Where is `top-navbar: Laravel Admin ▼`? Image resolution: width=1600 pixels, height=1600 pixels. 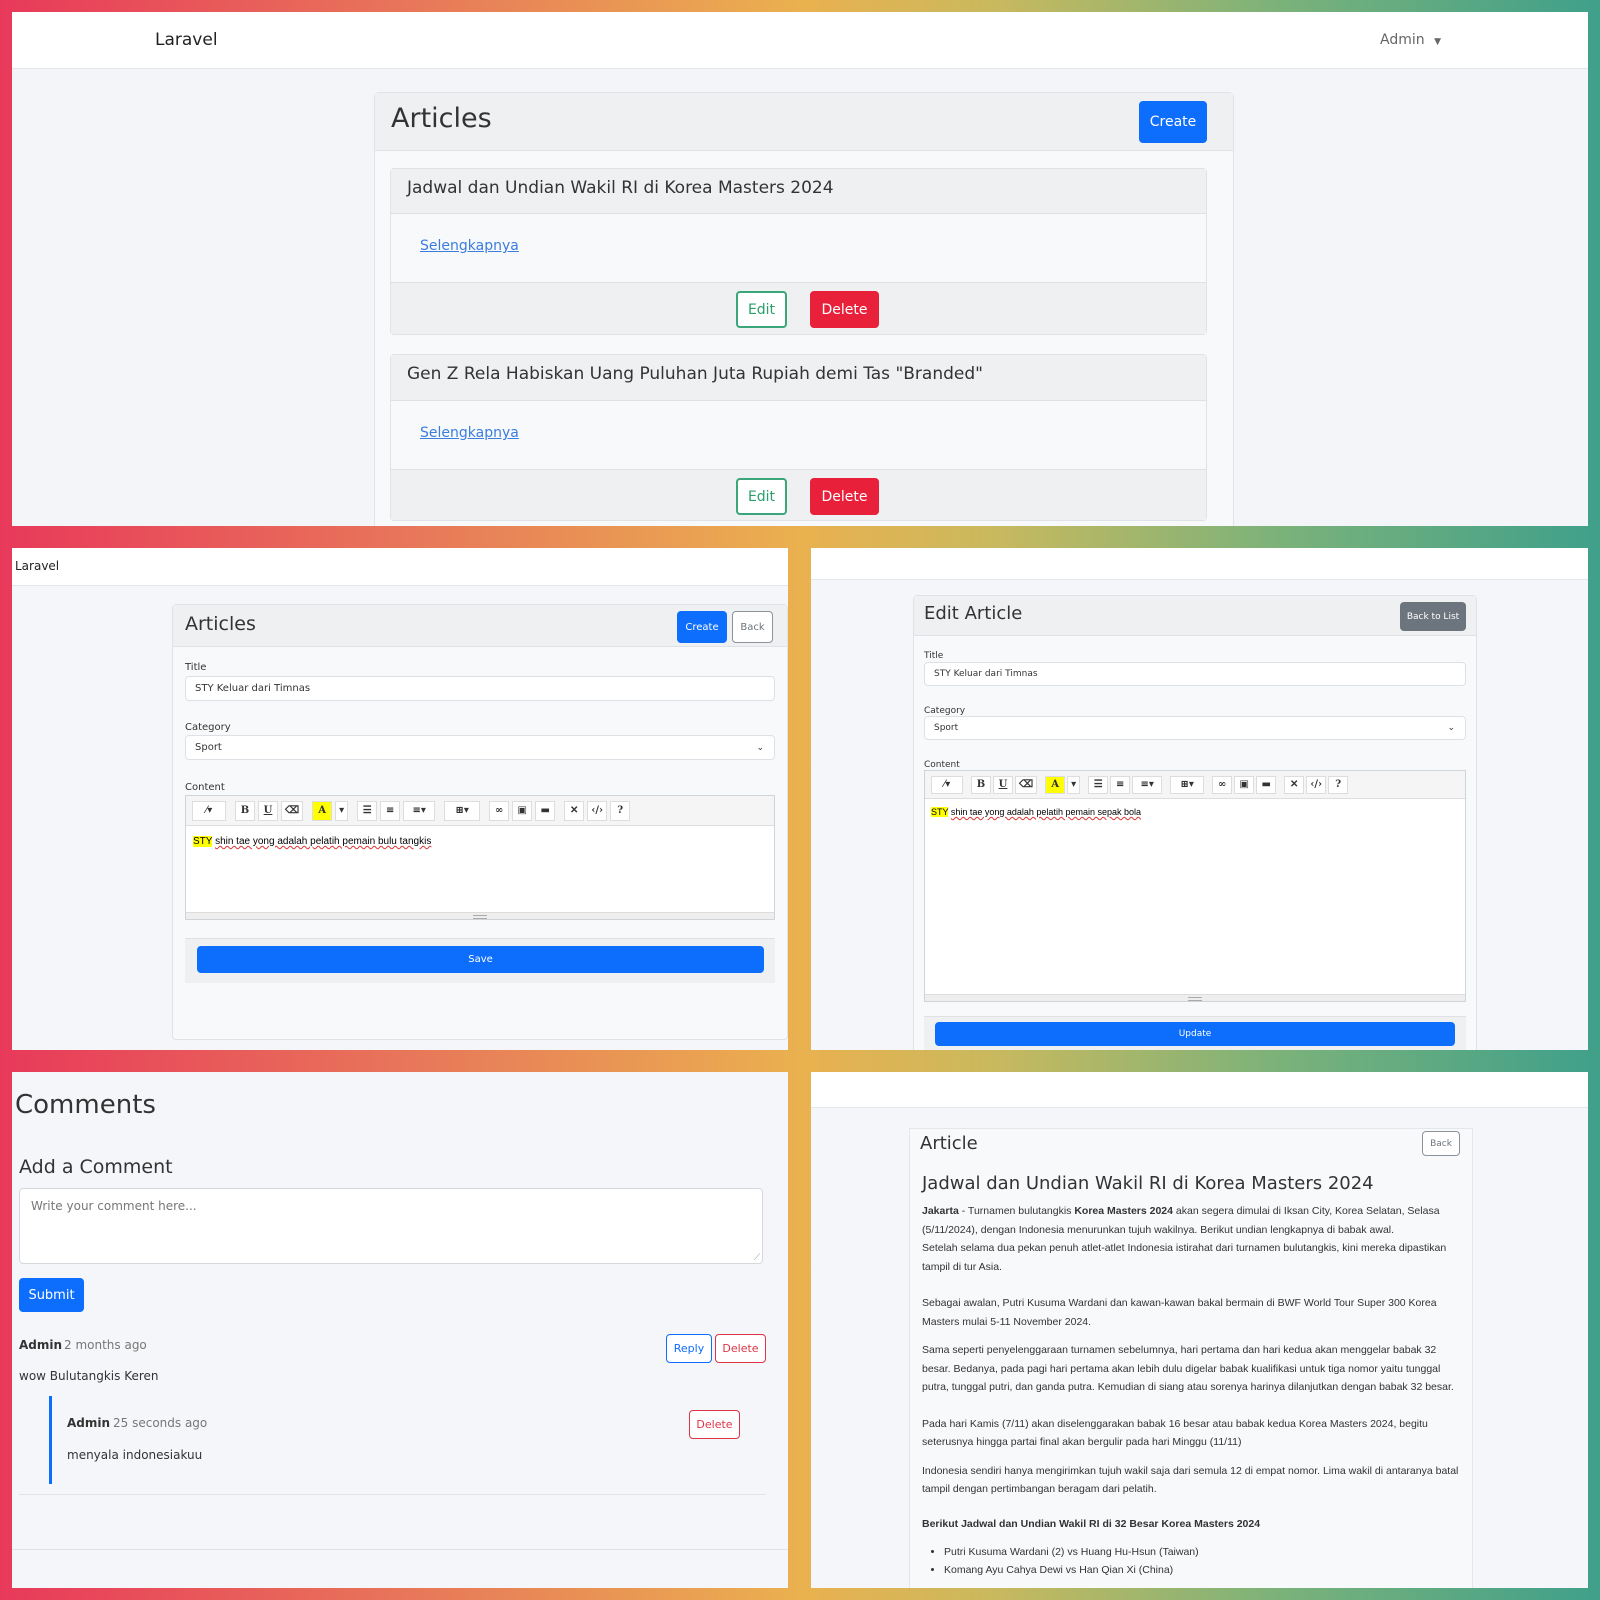 top-navbar: Laravel Admin ▼ is located at coordinates (800, 40).